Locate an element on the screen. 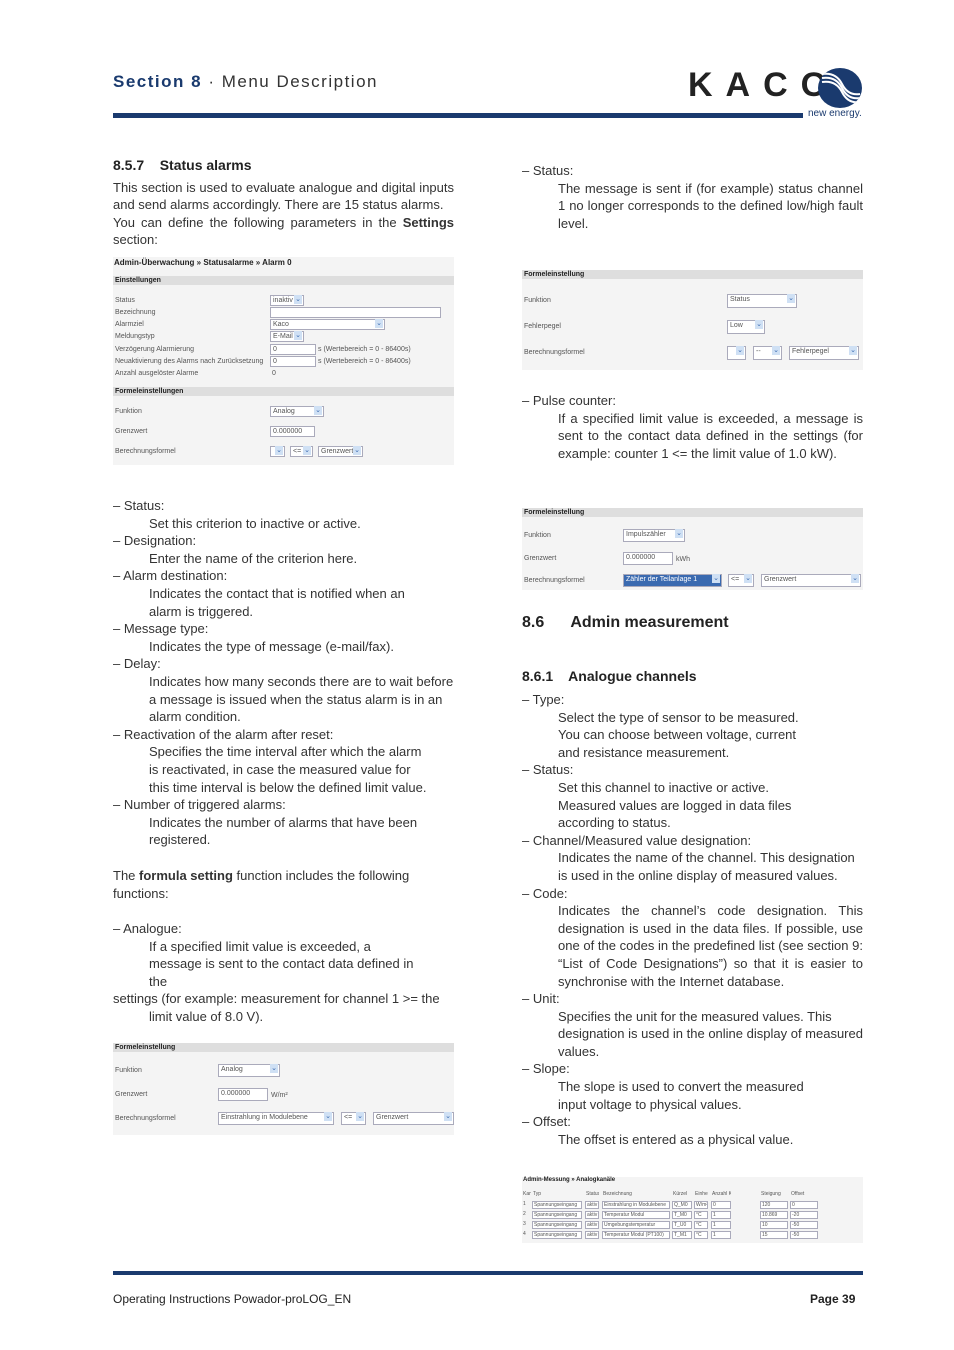 The height and width of the screenshot is (1350, 954). table-cell: W/m² is located at coordinates (701, 1205).